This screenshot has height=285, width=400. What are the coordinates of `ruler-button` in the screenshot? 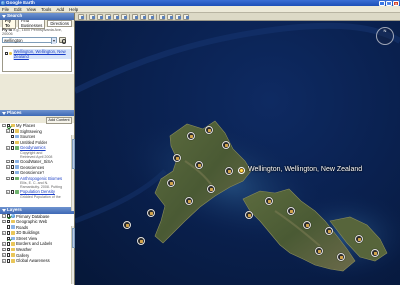 It's located at (162, 16).